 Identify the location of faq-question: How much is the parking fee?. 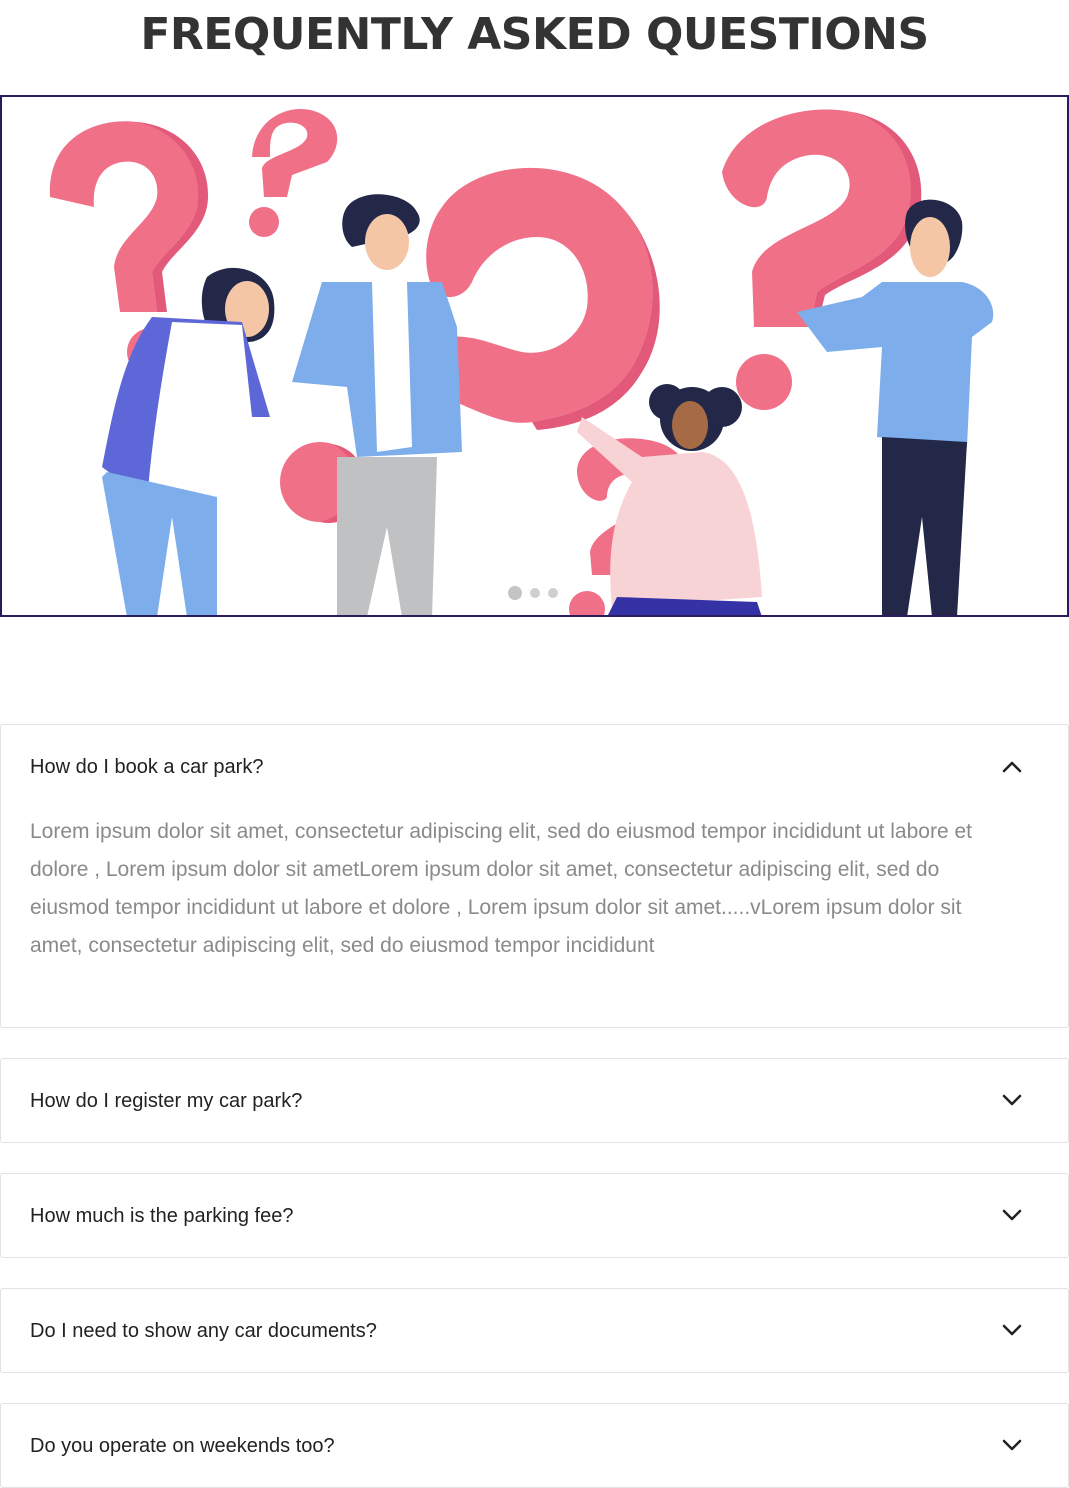
(161, 1216).